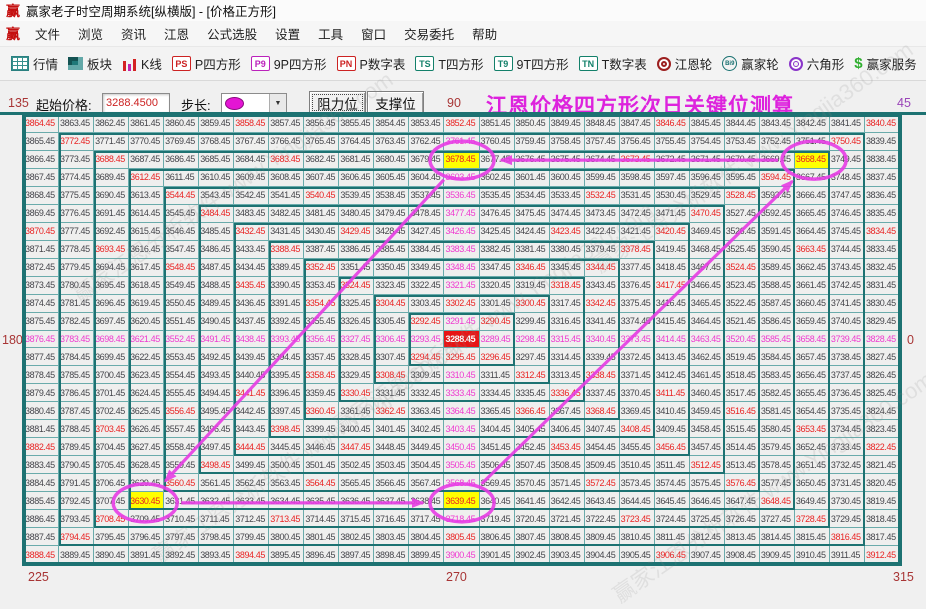  I want to click on toolbar-item-sectors: 板块, so click(90, 63).